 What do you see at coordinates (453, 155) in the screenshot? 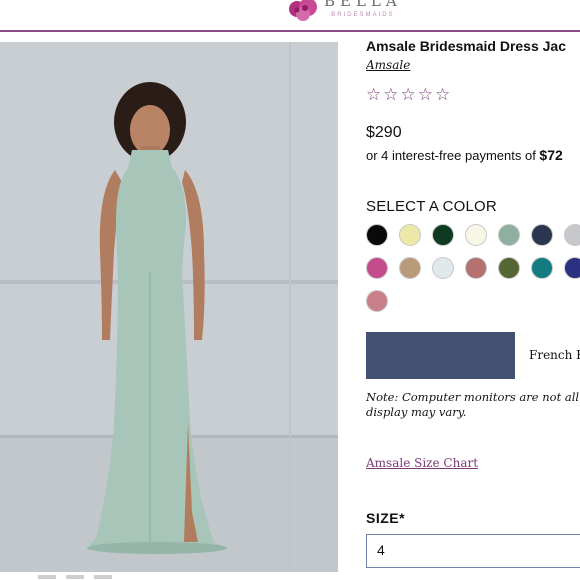
I see `installments-prefix: or 4 interest-free payments of` at bounding box center [453, 155].